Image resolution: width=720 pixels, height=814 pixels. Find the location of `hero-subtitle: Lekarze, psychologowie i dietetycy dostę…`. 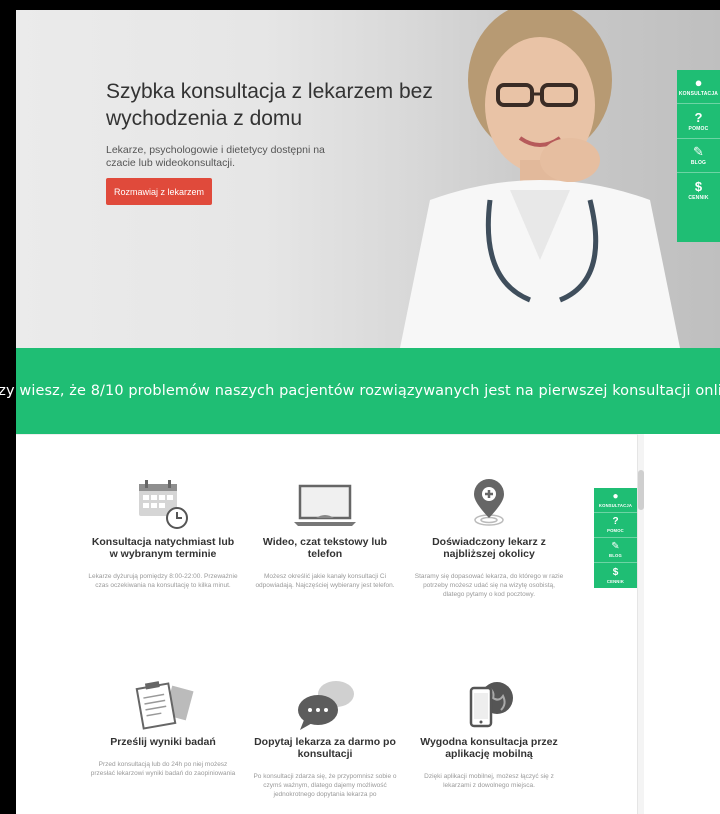

hero-subtitle: Lekarze, psychologowie i dietetycy dostę… is located at coordinates (215, 156).